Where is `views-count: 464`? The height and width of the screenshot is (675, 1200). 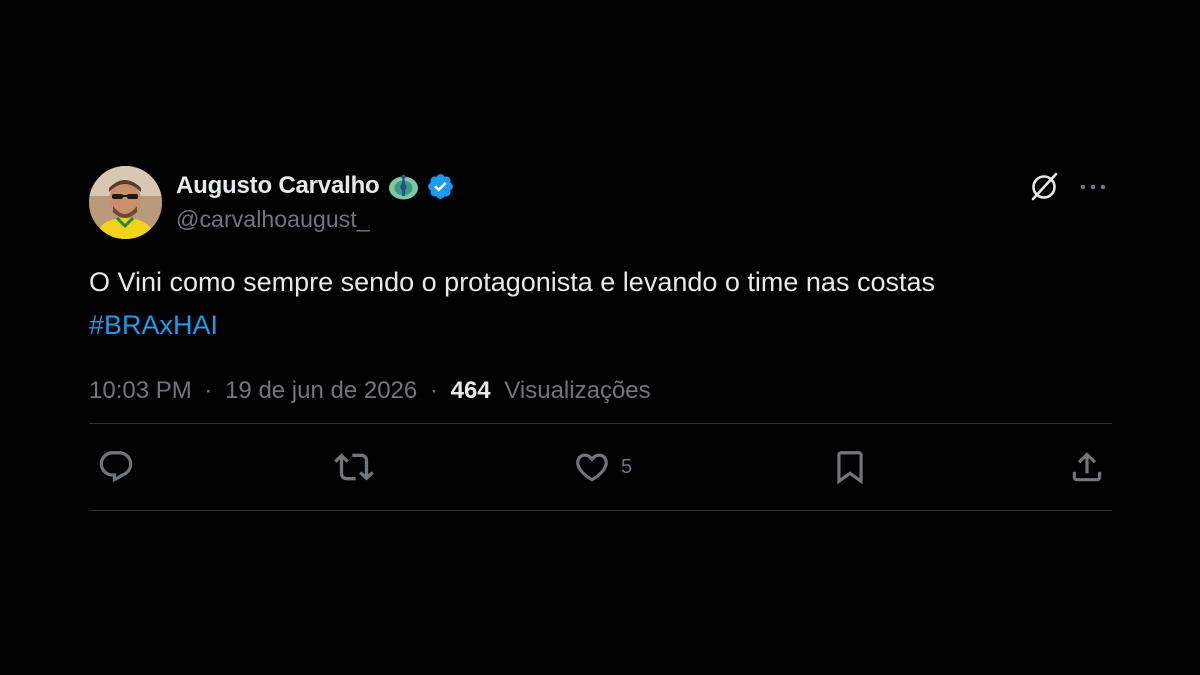 views-count: 464 is located at coordinates (470, 390).